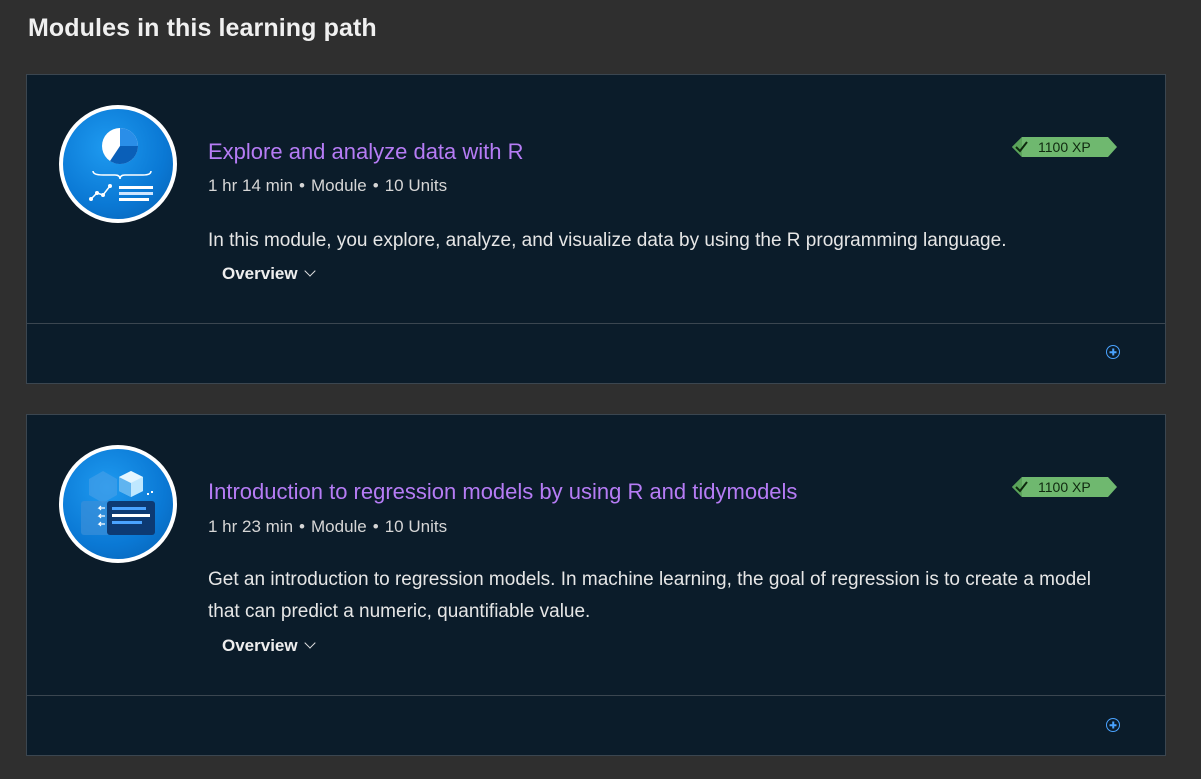  Describe the element at coordinates (251, 185) in the screenshot. I see `module-duration: 1 hr 14 min` at that location.